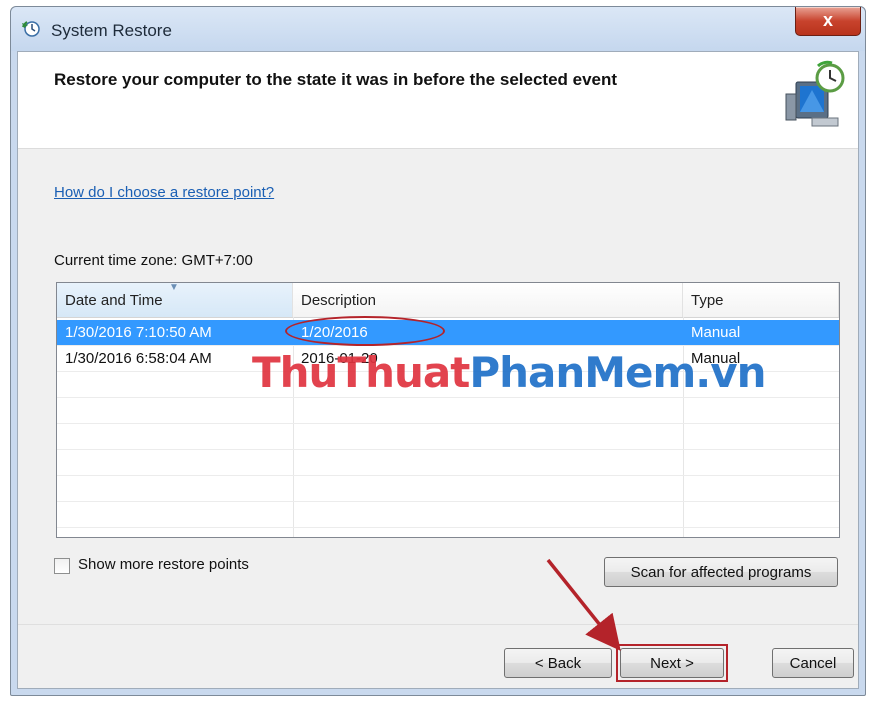 The image size is (870, 702). Describe the element at coordinates (558, 663) in the screenshot. I see `back-button: < Back` at that location.